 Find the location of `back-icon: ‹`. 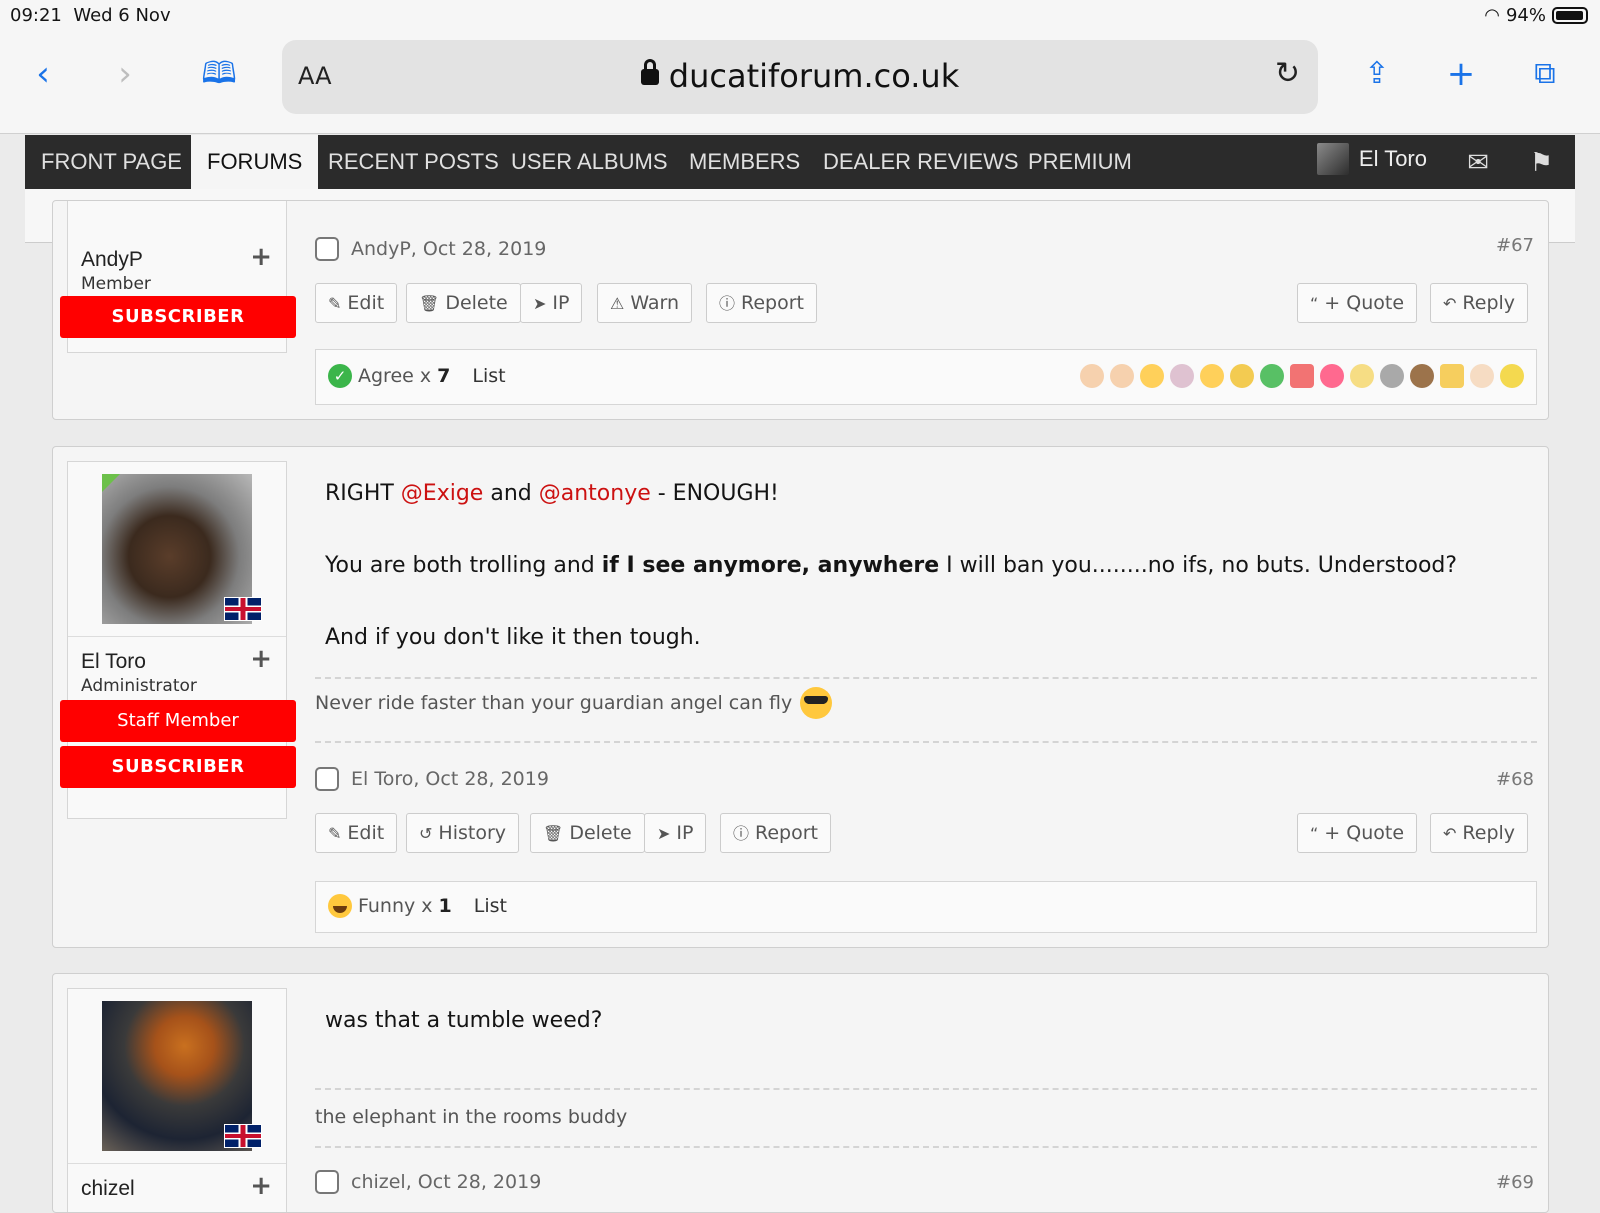

back-icon: ‹ is located at coordinates (43, 74).